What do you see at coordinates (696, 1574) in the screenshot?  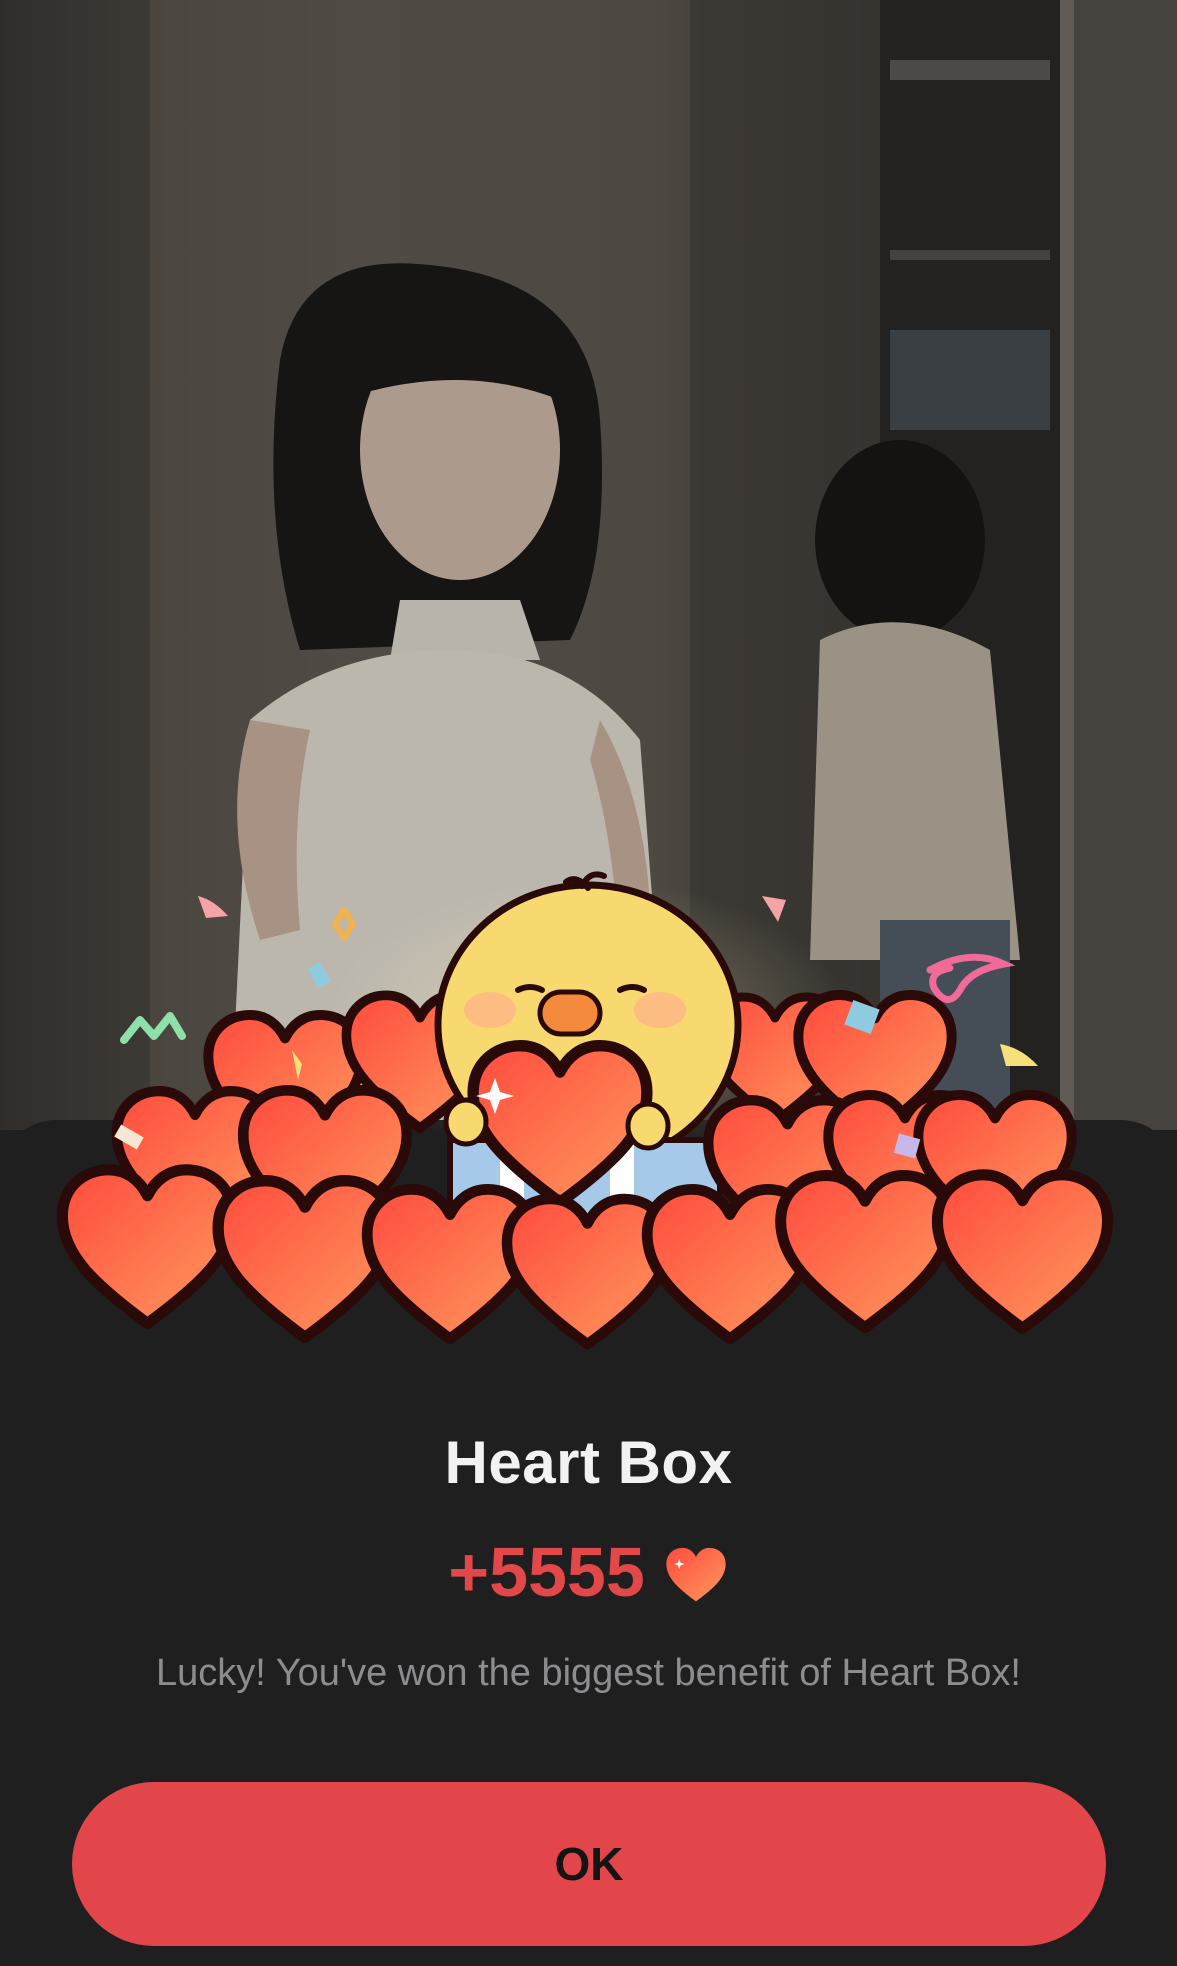 I see `heart-icon` at bounding box center [696, 1574].